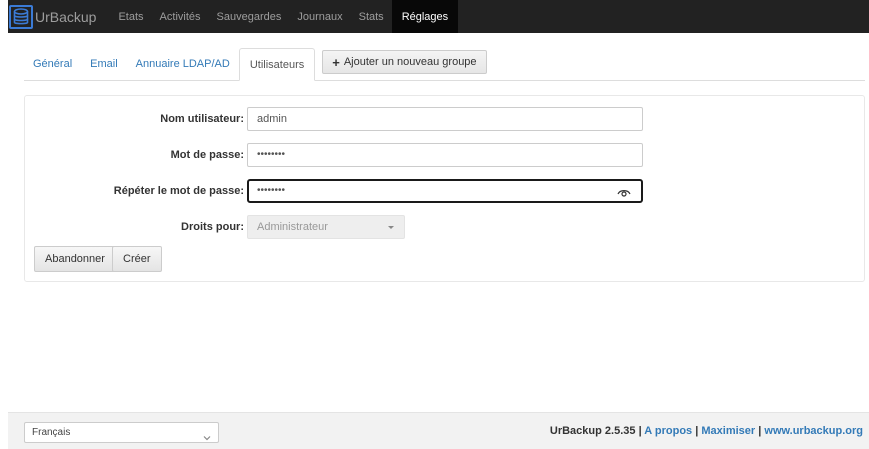 Image resolution: width=869 pixels, height=449 pixels. What do you see at coordinates (104, 64) in the screenshot?
I see `tab-email: Email` at bounding box center [104, 64].